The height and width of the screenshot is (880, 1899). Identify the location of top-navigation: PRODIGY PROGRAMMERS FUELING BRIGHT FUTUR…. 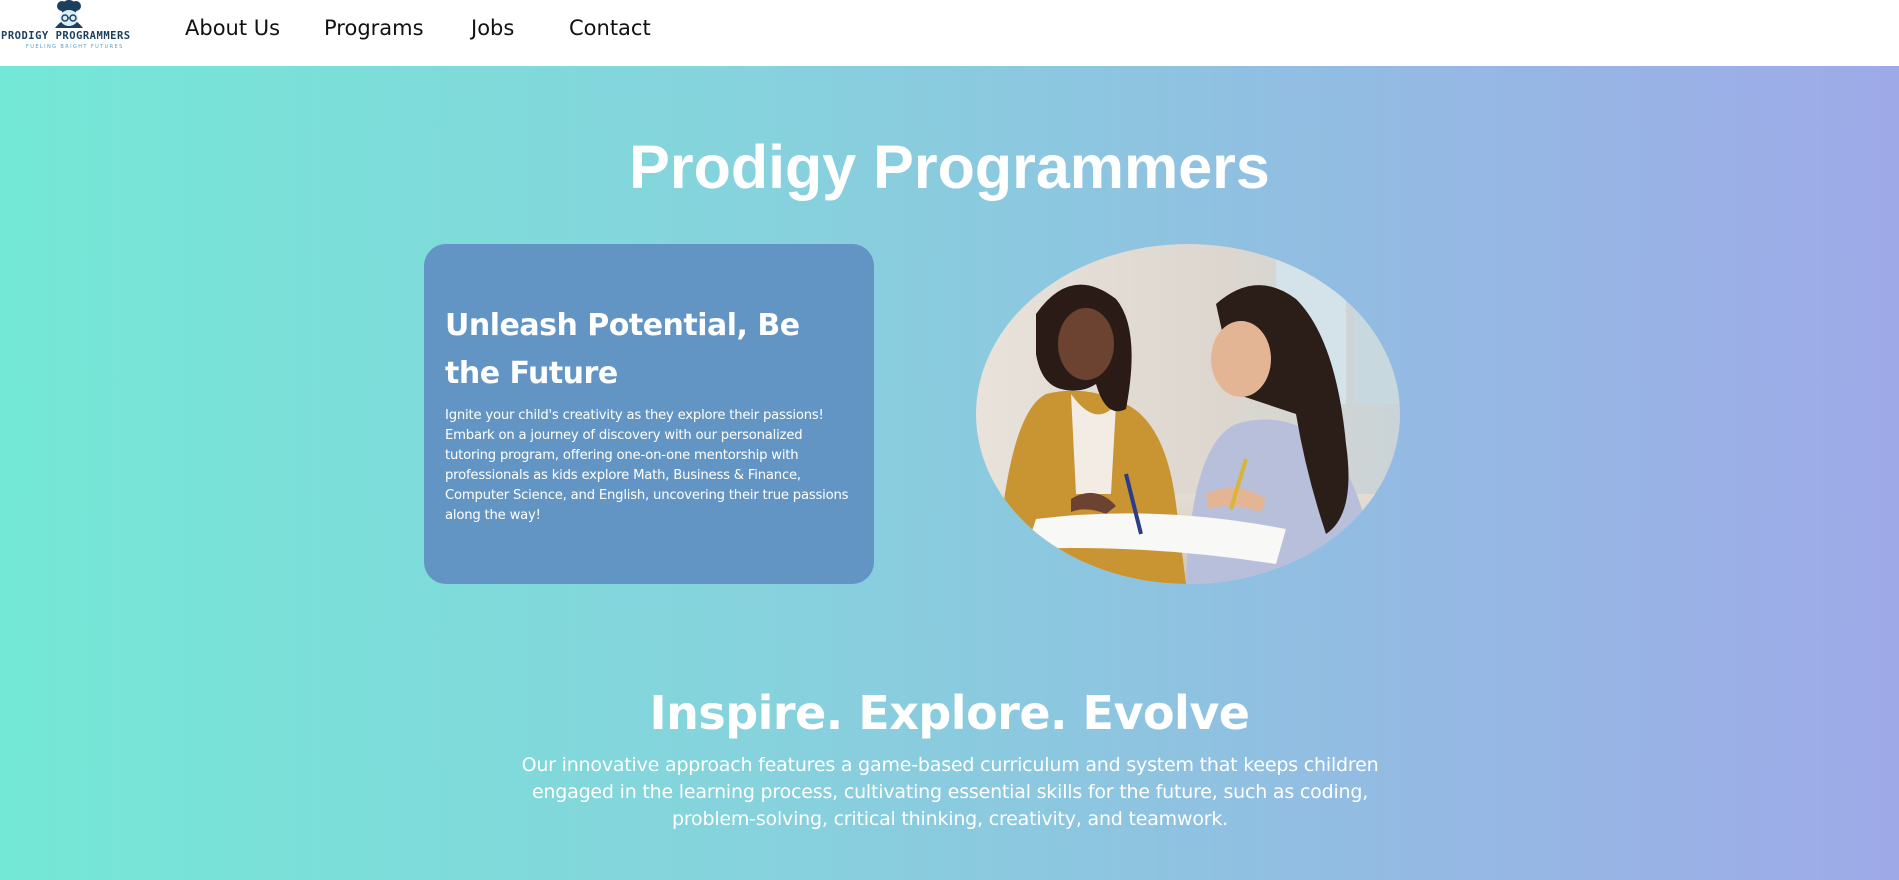
(949, 33).